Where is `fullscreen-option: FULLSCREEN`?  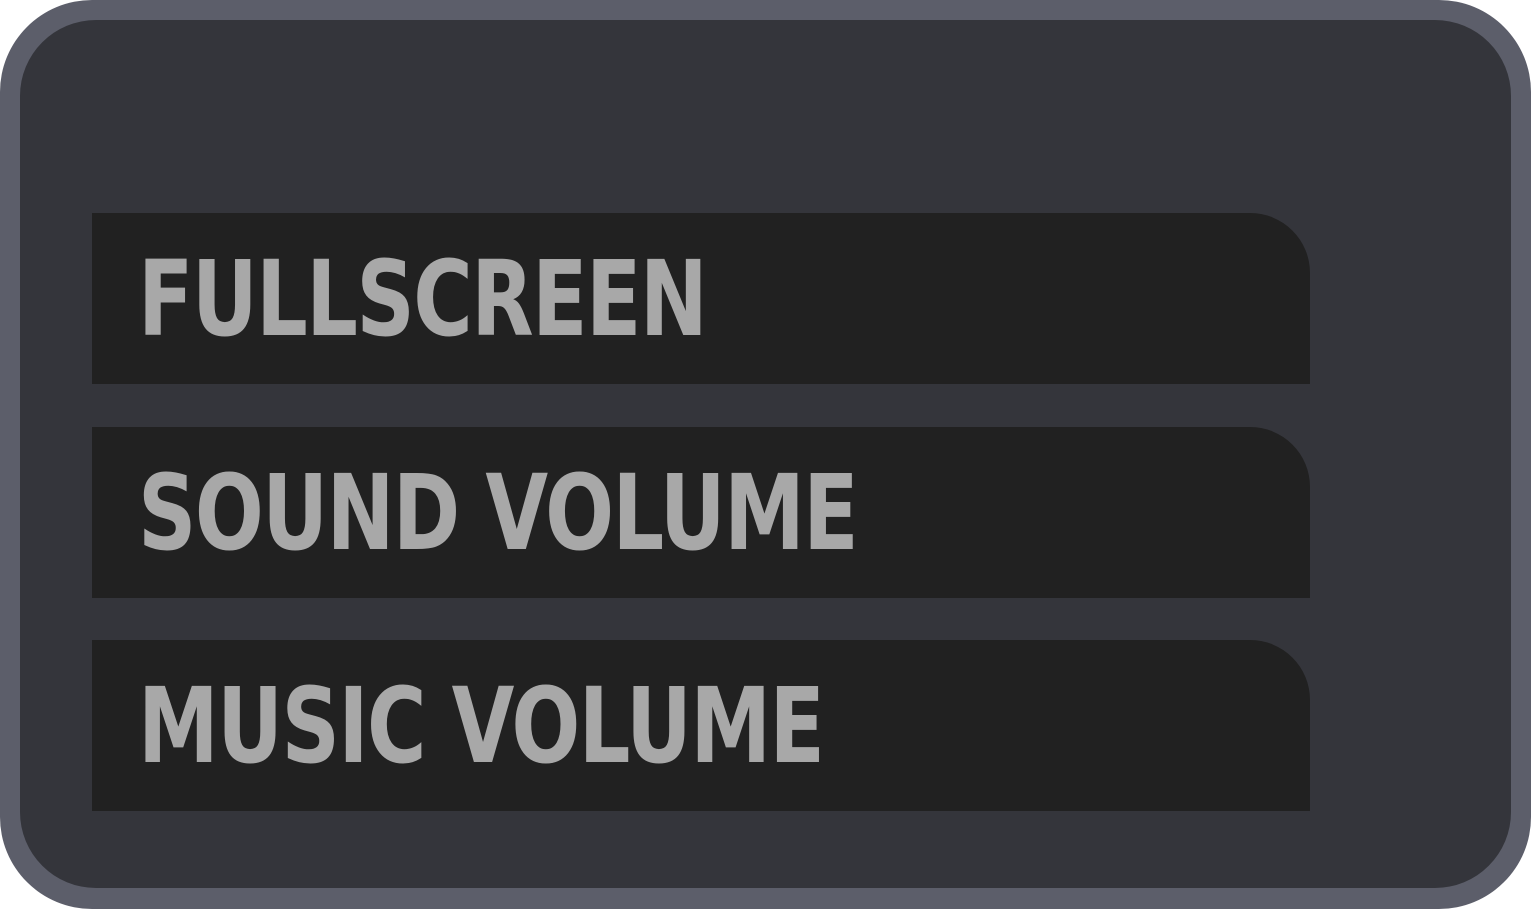
fullscreen-option: FULLSCREEN is located at coordinates (701, 298).